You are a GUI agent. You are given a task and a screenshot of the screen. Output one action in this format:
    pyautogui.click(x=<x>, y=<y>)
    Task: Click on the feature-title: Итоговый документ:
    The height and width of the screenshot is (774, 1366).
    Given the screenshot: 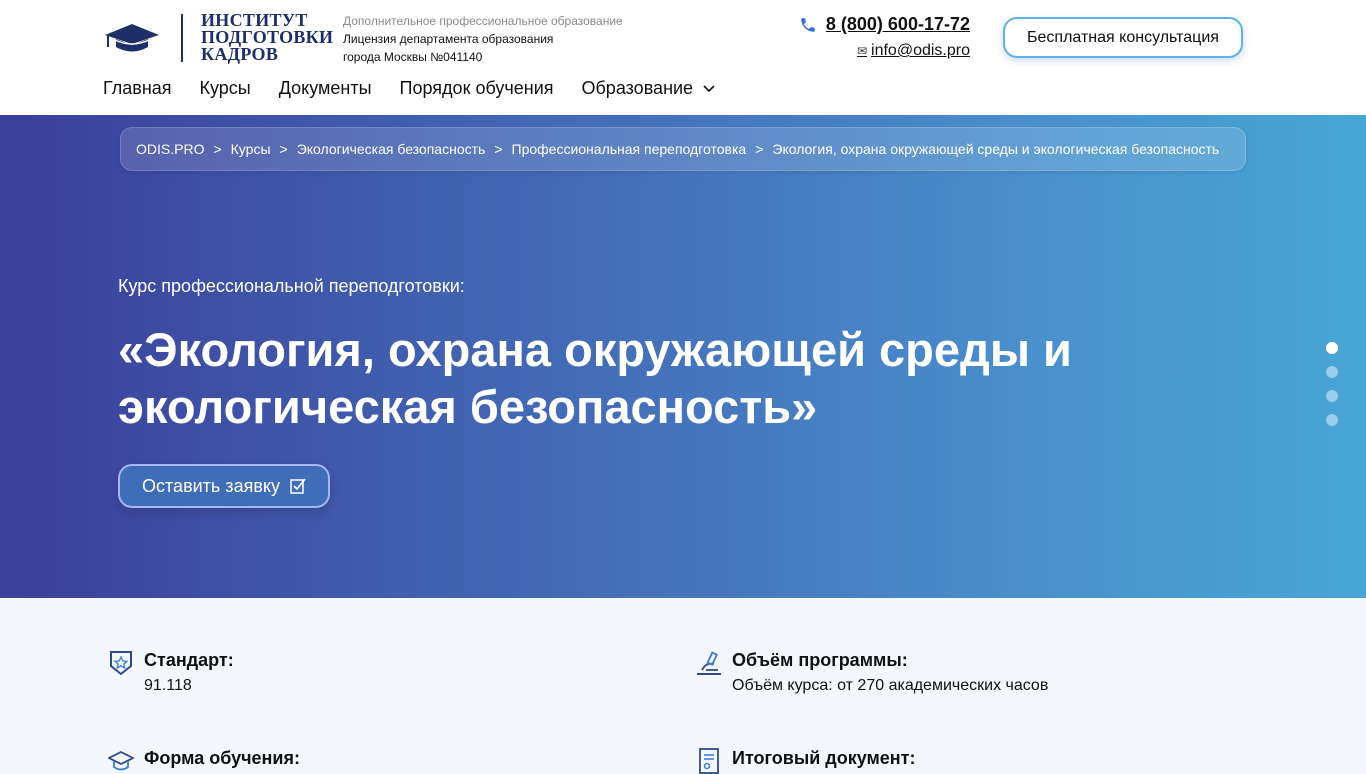 What is the action you would take?
    pyautogui.click(x=824, y=758)
    